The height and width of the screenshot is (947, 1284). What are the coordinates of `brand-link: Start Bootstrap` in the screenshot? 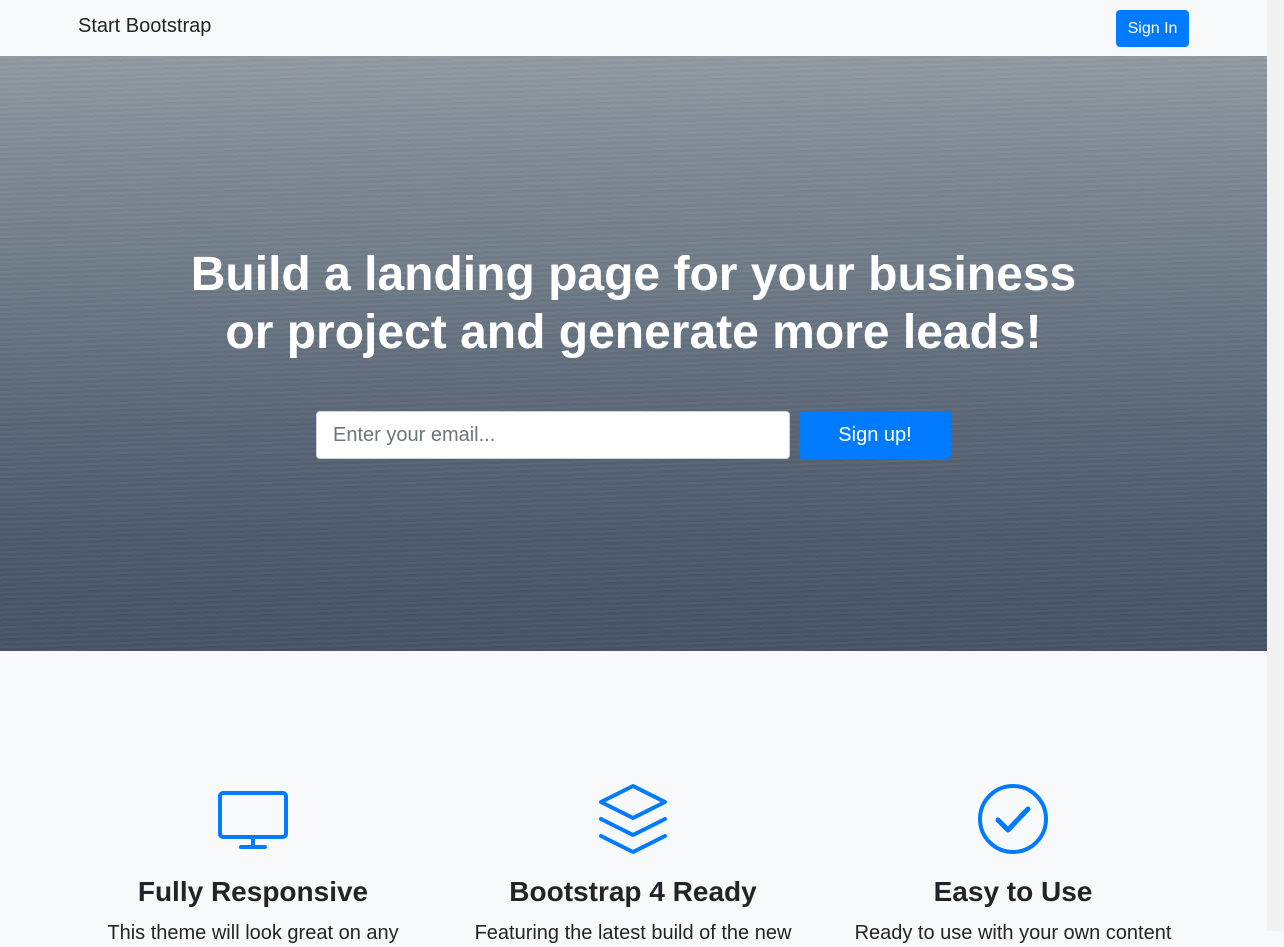 It's located at (144, 26).